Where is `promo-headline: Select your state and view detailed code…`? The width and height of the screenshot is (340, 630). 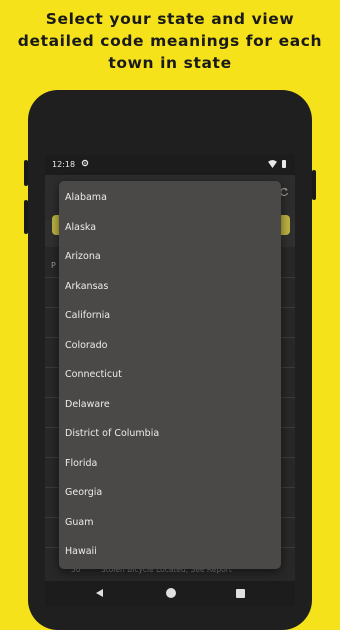 promo-headline: Select your state and view detailed code… is located at coordinates (170, 41).